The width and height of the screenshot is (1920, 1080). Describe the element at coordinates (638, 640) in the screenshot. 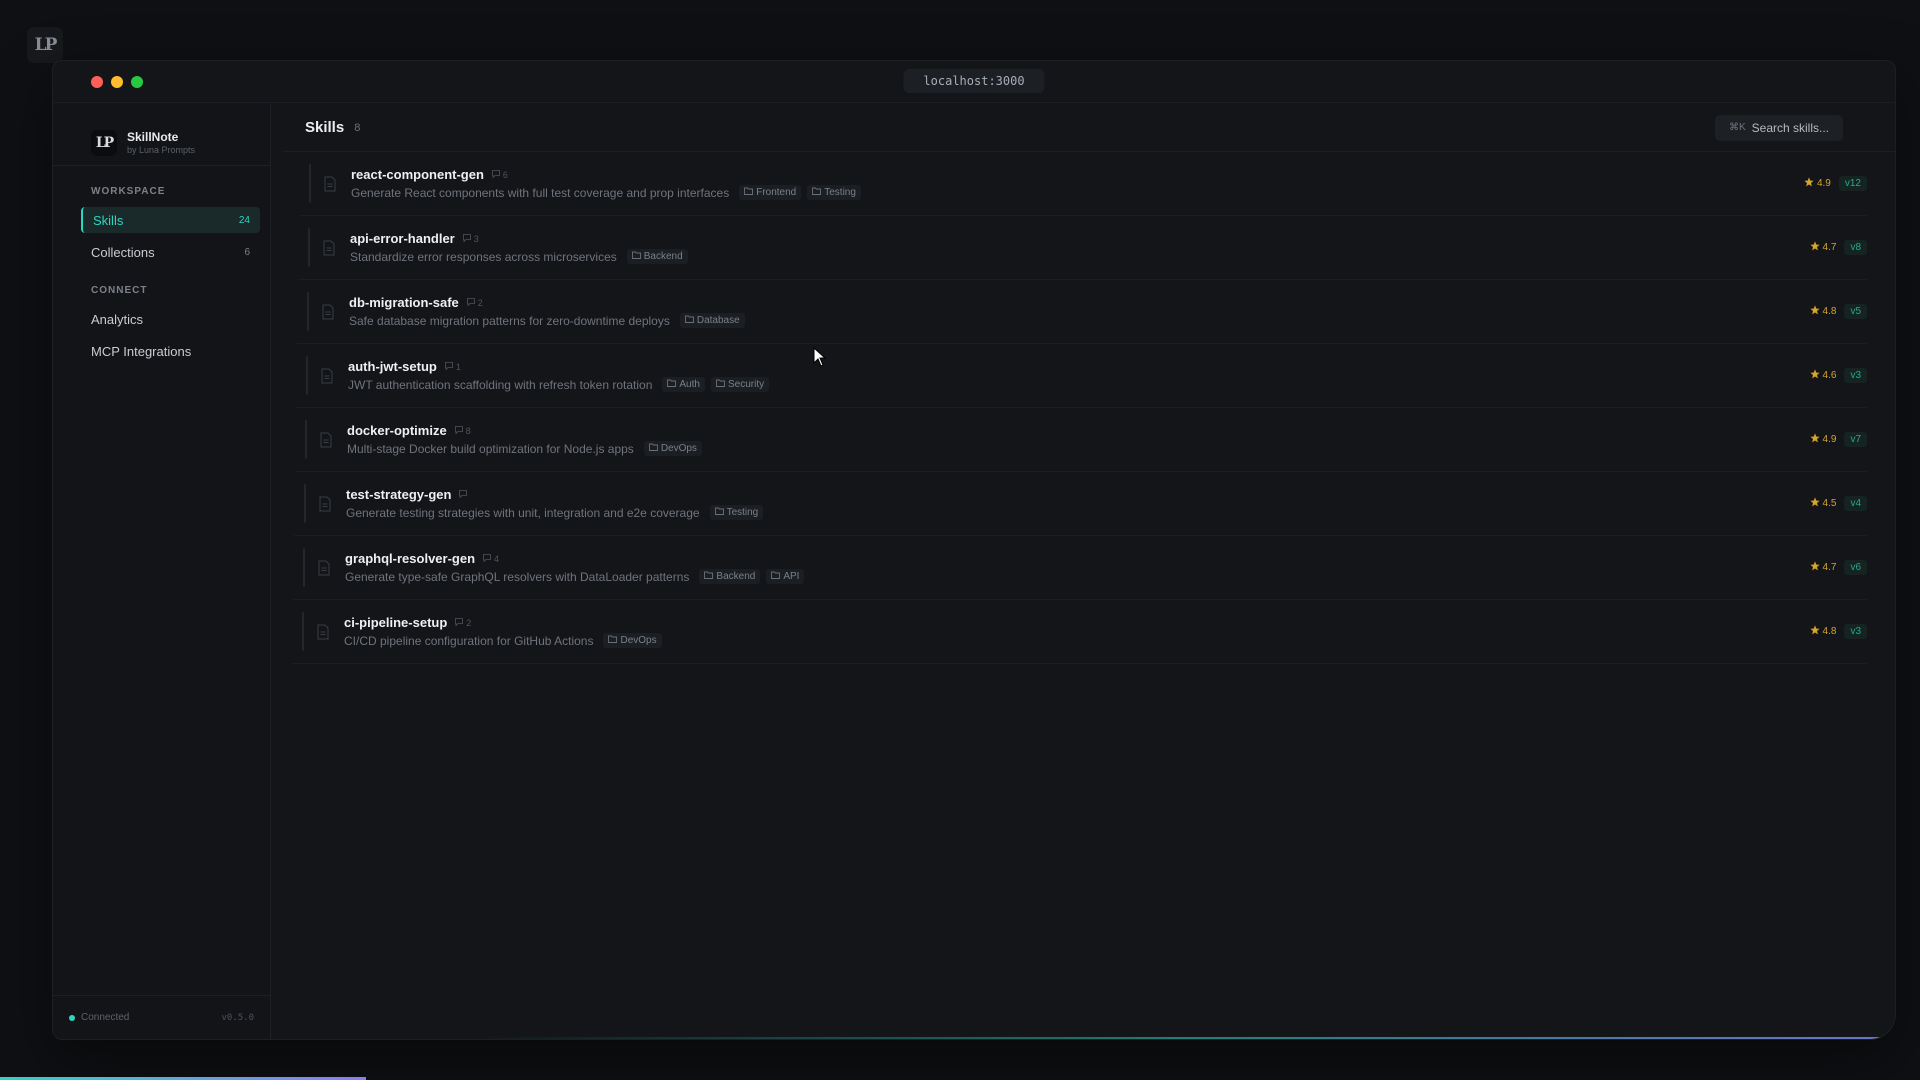

I see `tag-label: DevOps` at that location.